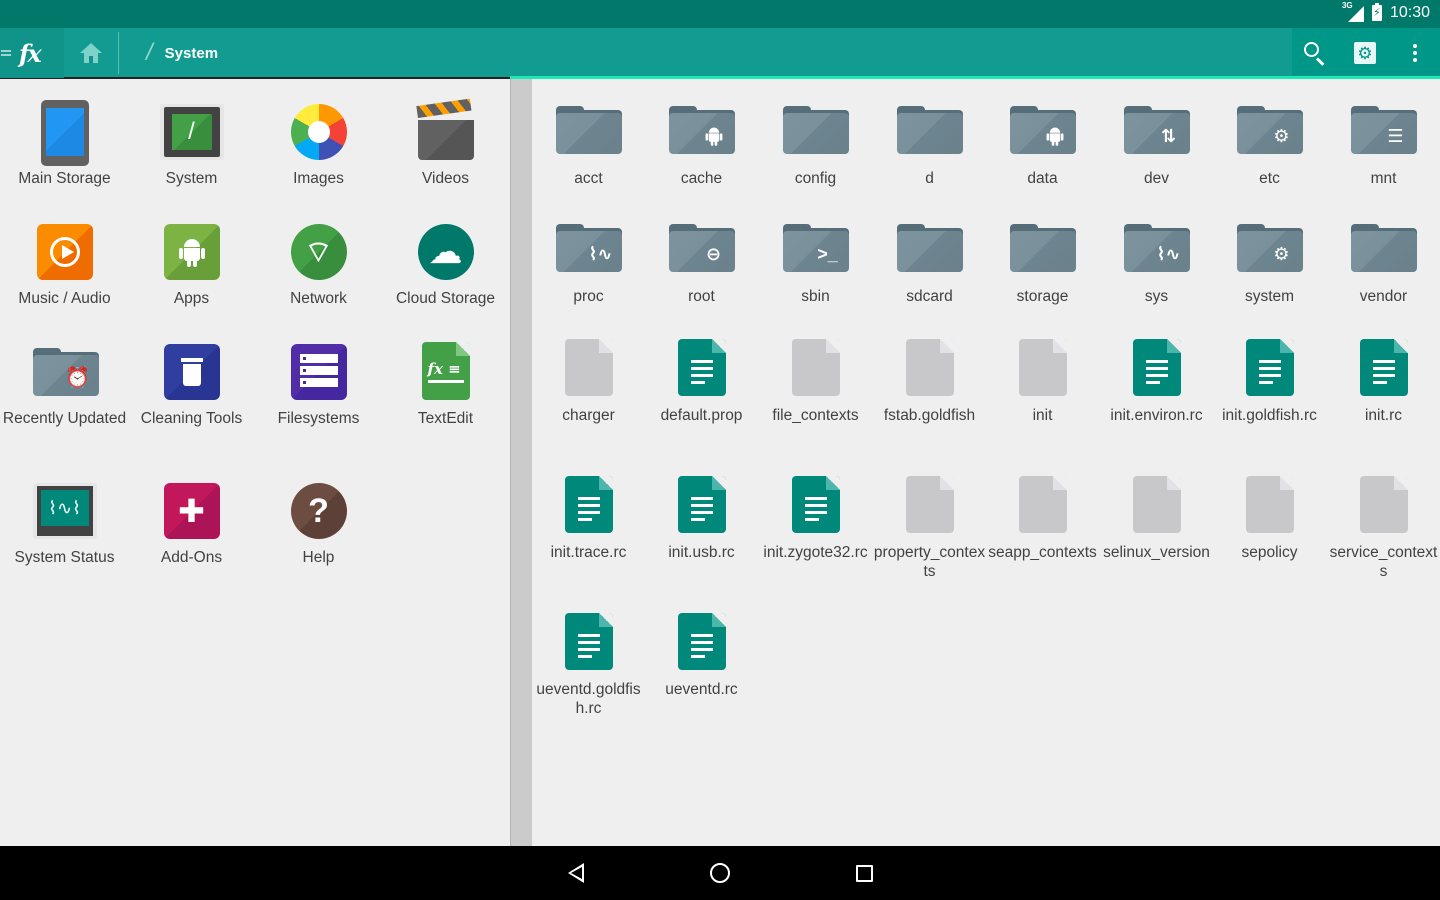 The image size is (1440, 900). Describe the element at coordinates (1156, 381) in the screenshot. I see `file-item: init.environ.rc` at that location.